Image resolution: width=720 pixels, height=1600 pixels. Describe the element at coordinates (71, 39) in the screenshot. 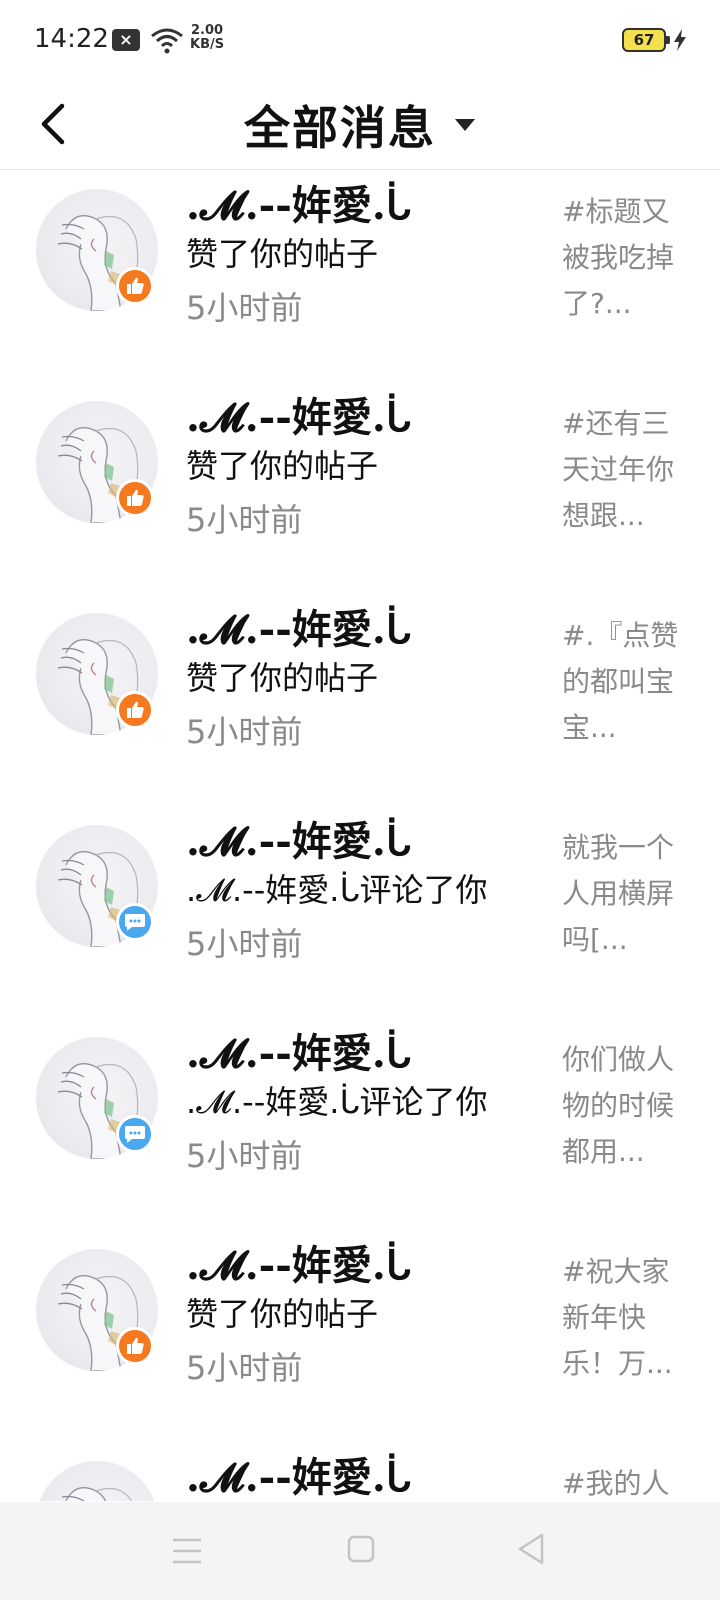

I see `status-time: 14:22` at that location.